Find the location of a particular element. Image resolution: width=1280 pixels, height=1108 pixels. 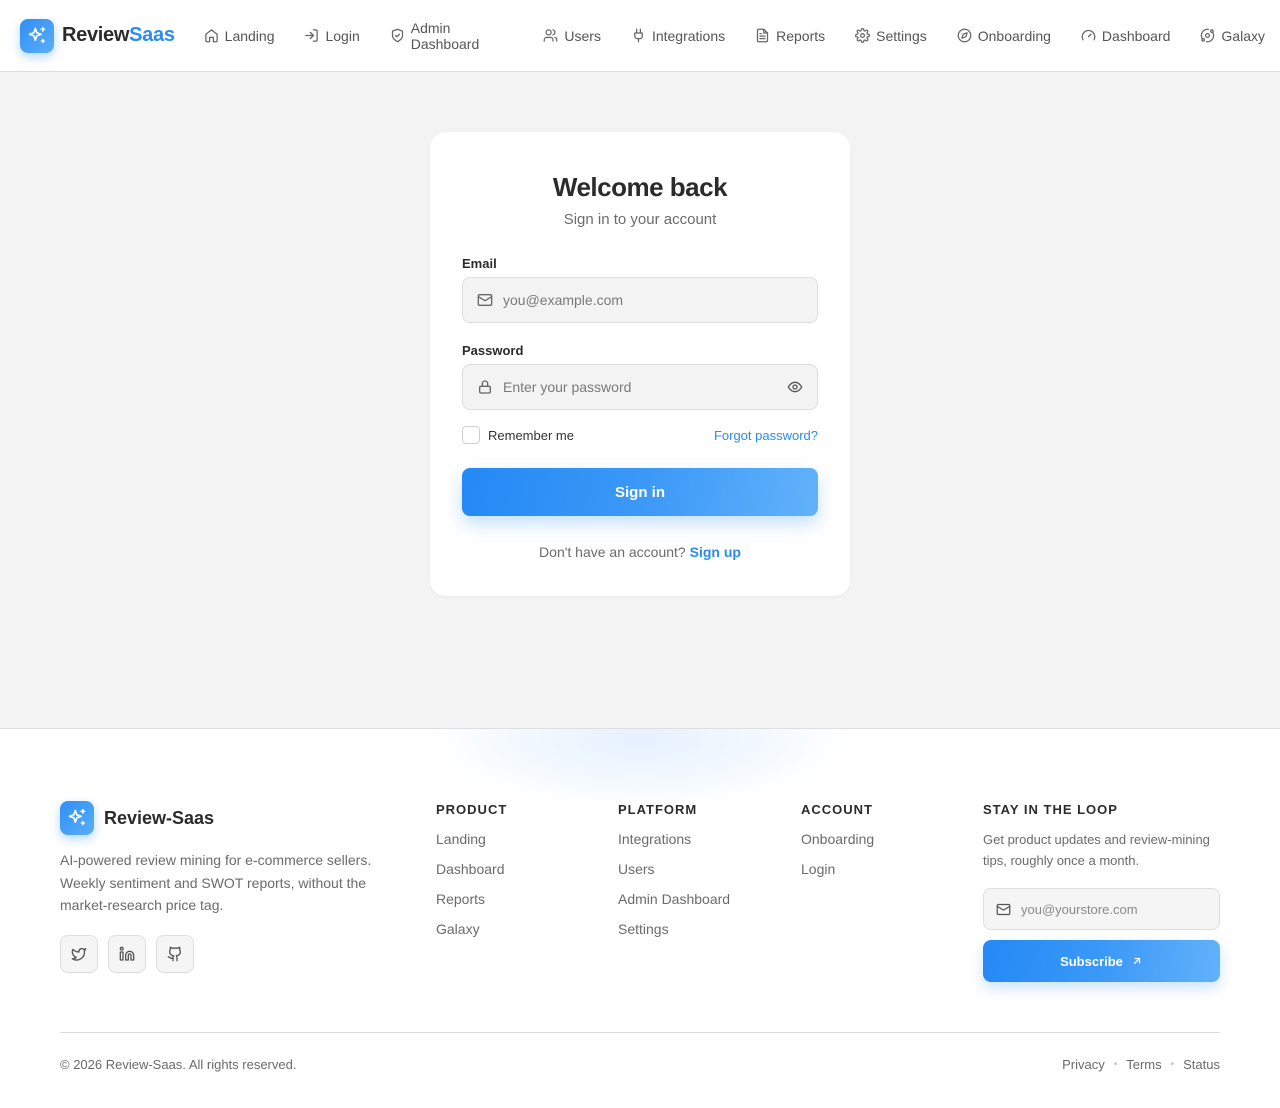

email-field-wrapper is located at coordinates (640, 300).